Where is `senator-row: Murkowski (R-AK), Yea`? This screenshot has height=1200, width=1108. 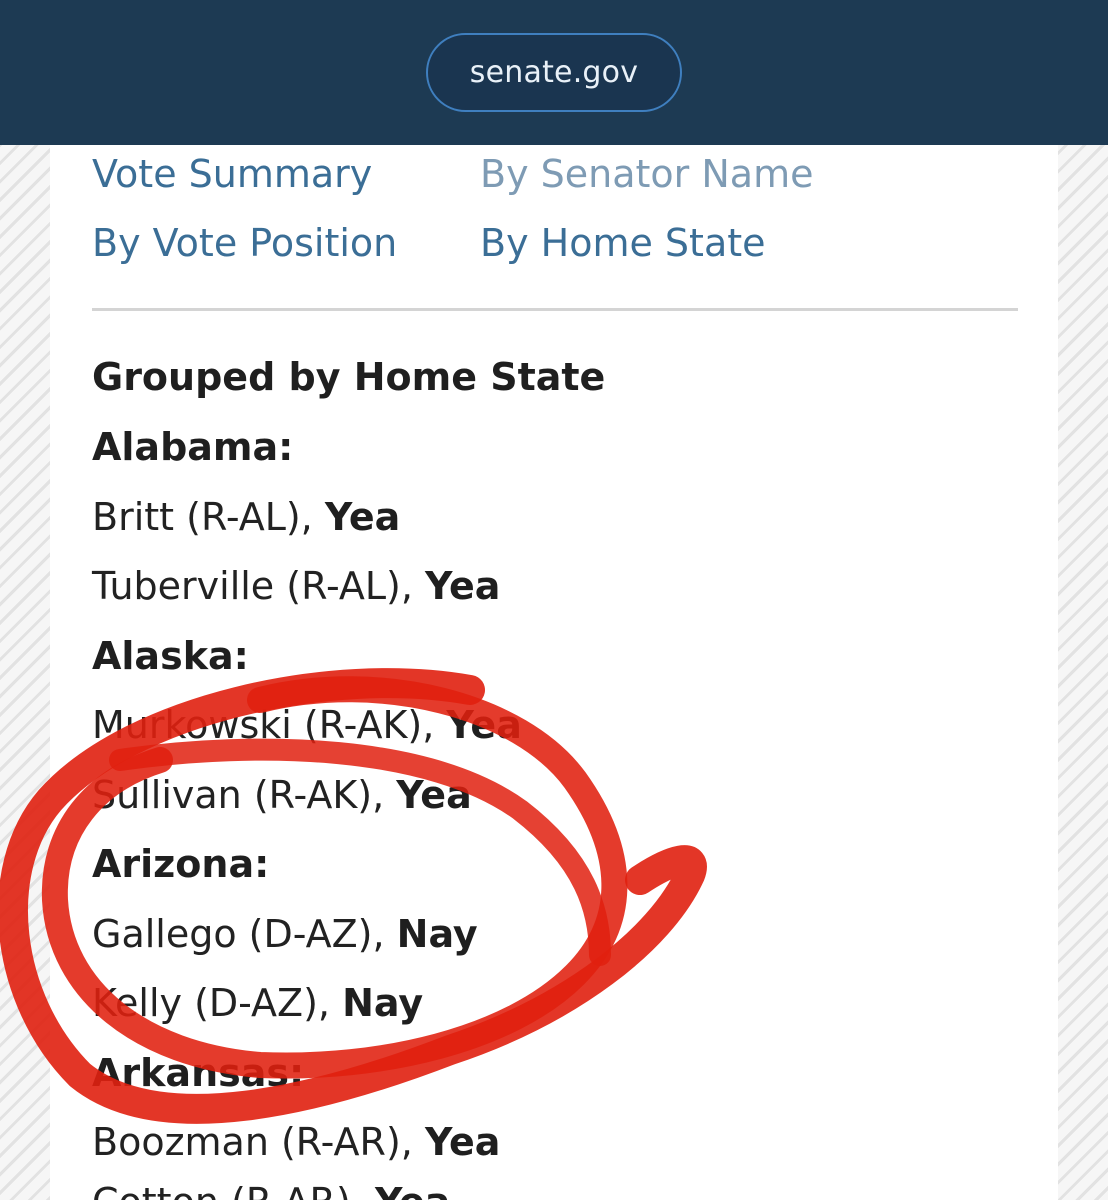
senator-row: Murkowski (R-AK), Yea is located at coordinates (307, 725).